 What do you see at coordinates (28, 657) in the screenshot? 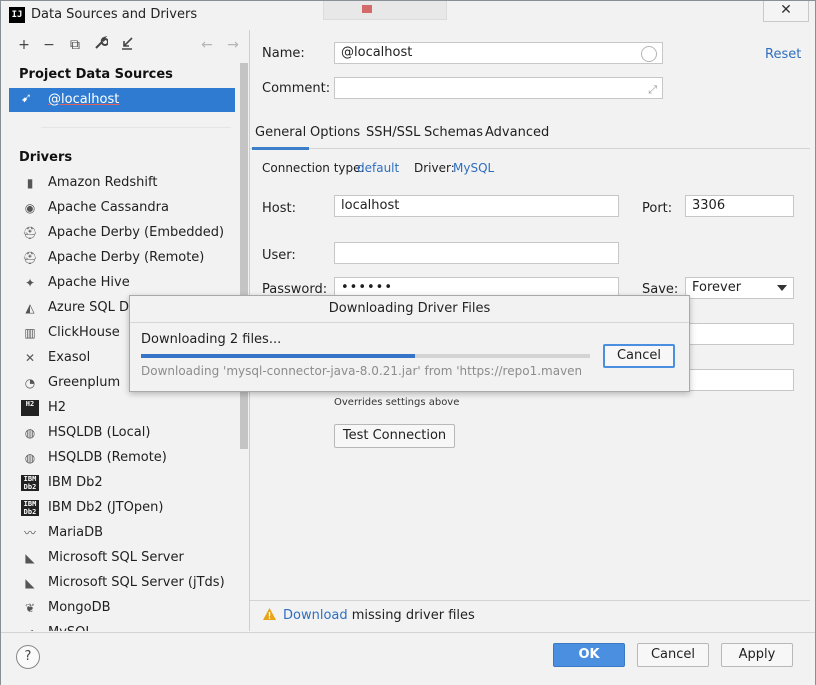
I see `help-button: ?` at bounding box center [28, 657].